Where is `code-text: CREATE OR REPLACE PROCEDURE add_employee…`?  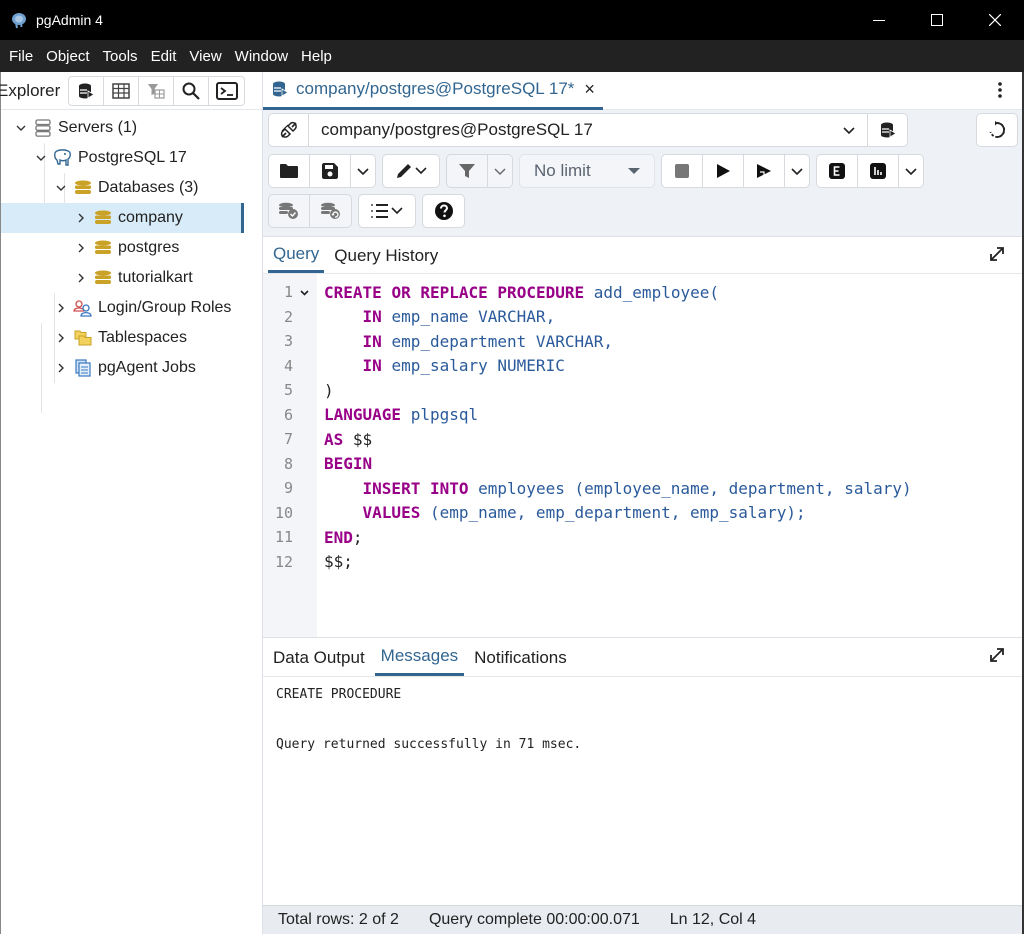 code-text: CREATE OR REPLACE PROCEDURE add_employee… is located at coordinates (521, 292).